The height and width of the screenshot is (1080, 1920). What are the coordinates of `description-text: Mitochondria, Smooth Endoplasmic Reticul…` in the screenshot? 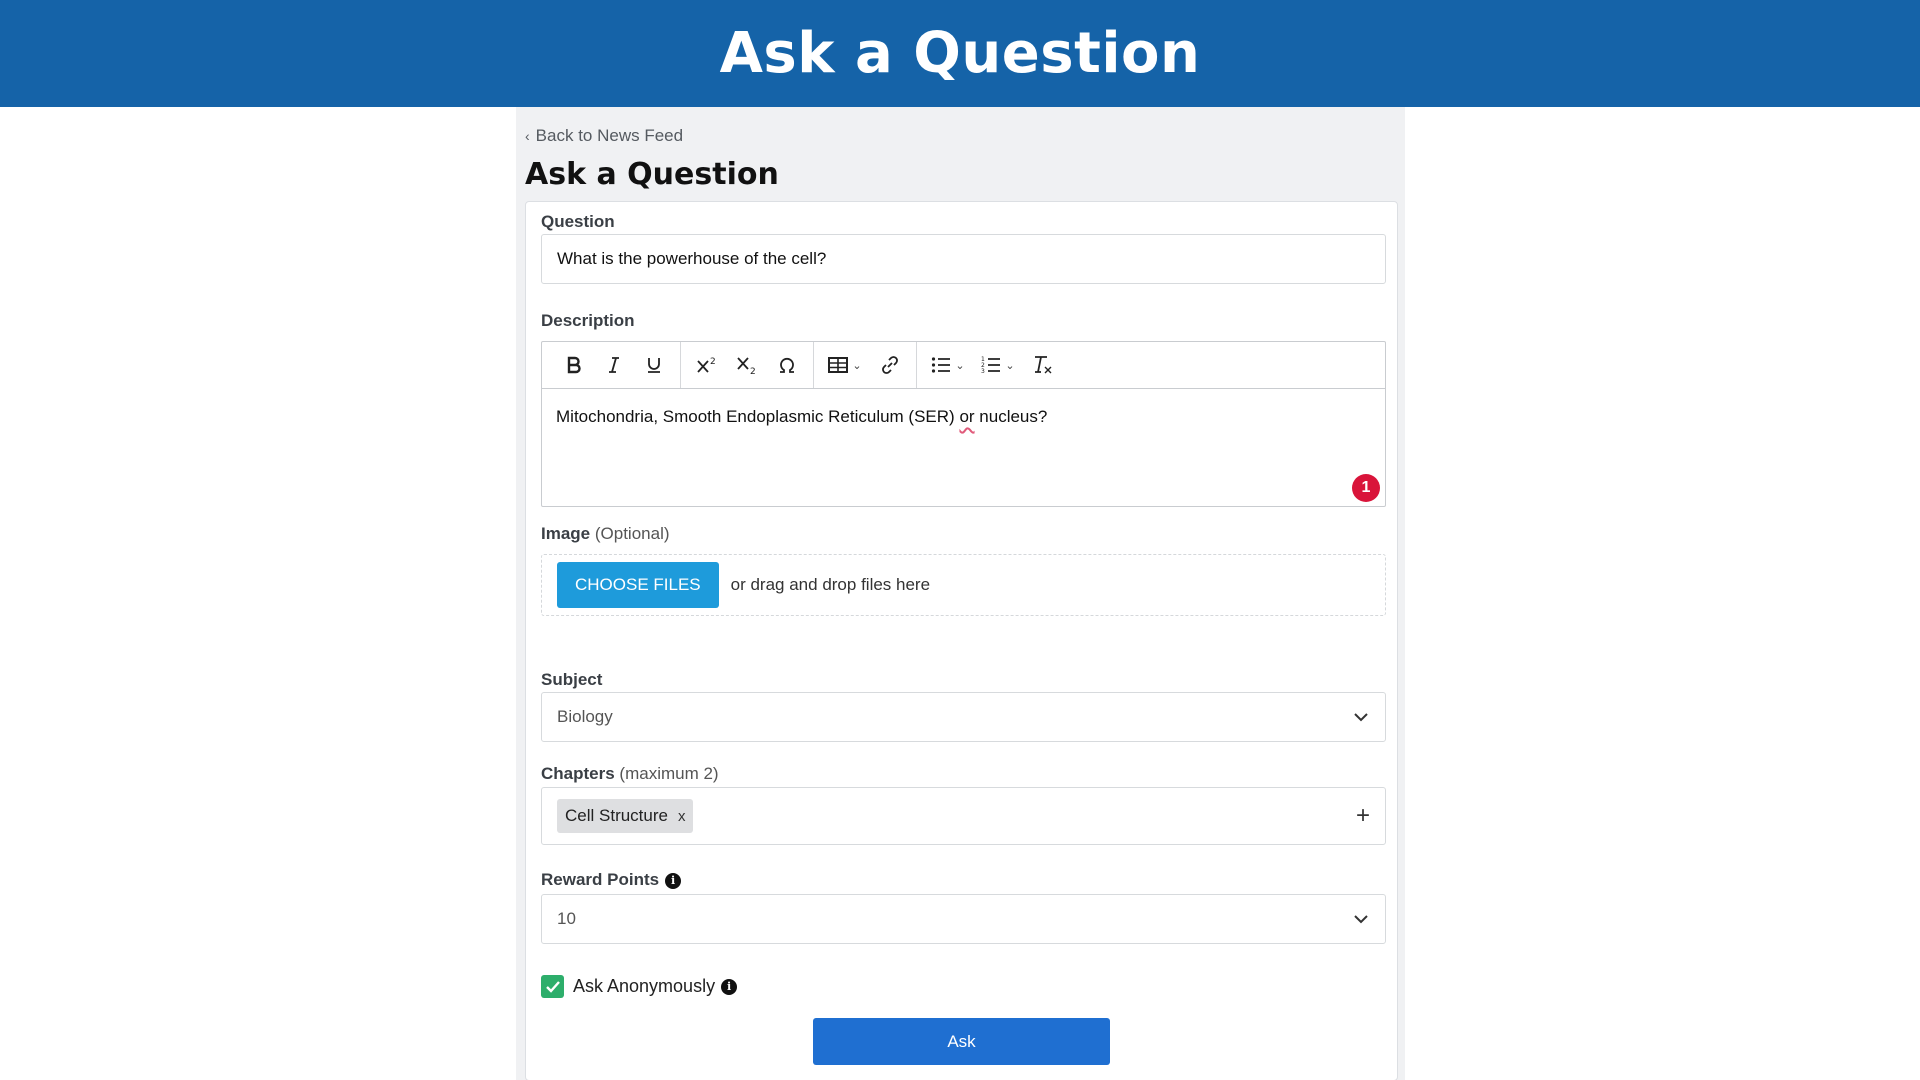 It's located at (801, 416).